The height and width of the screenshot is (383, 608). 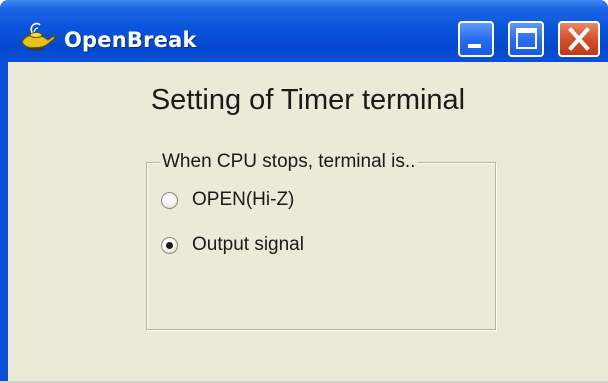 What do you see at coordinates (474, 46) in the screenshot?
I see `minimize-icon` at bounding box center [474, 46].